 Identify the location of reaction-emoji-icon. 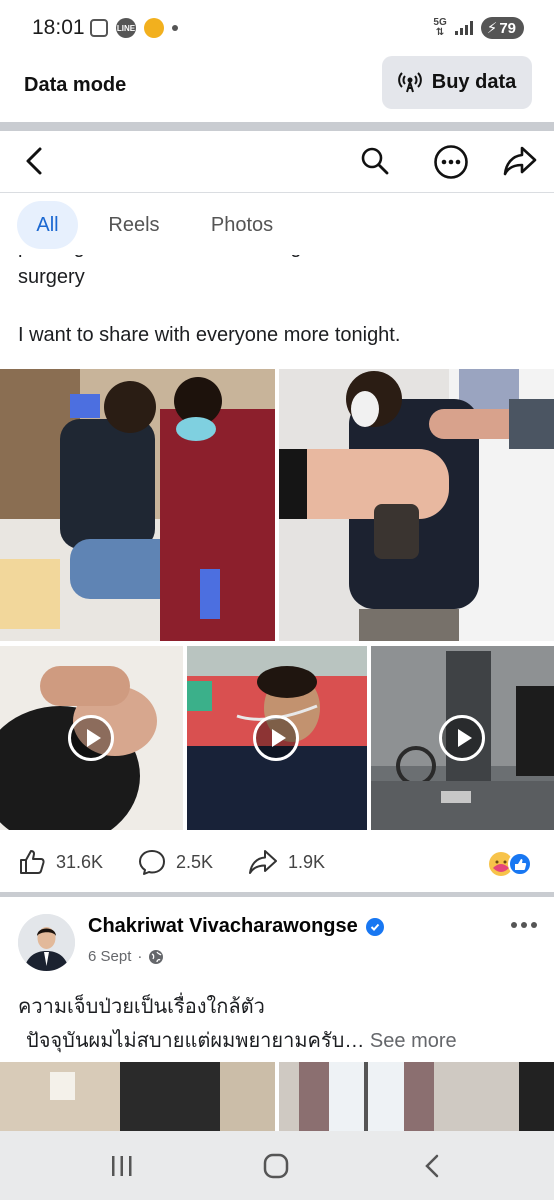
(510, 864).